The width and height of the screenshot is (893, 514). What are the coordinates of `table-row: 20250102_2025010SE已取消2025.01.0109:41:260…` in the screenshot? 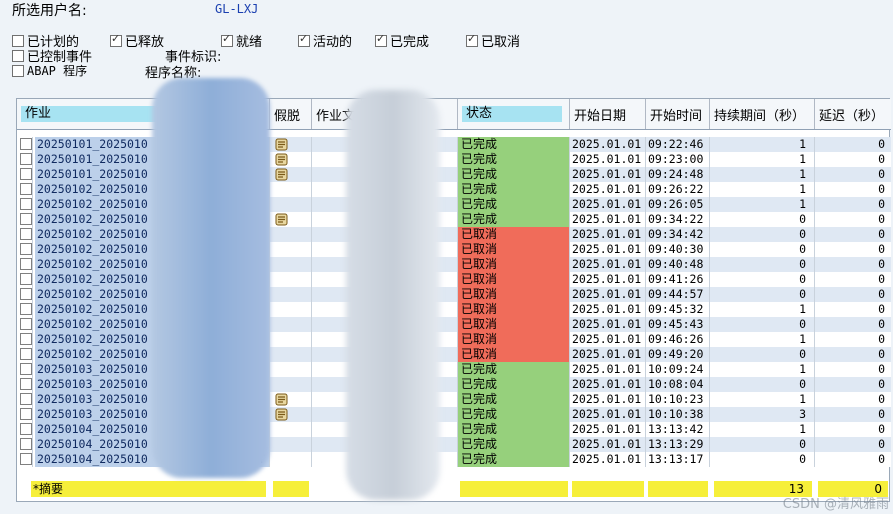 It's located at (454, 279).